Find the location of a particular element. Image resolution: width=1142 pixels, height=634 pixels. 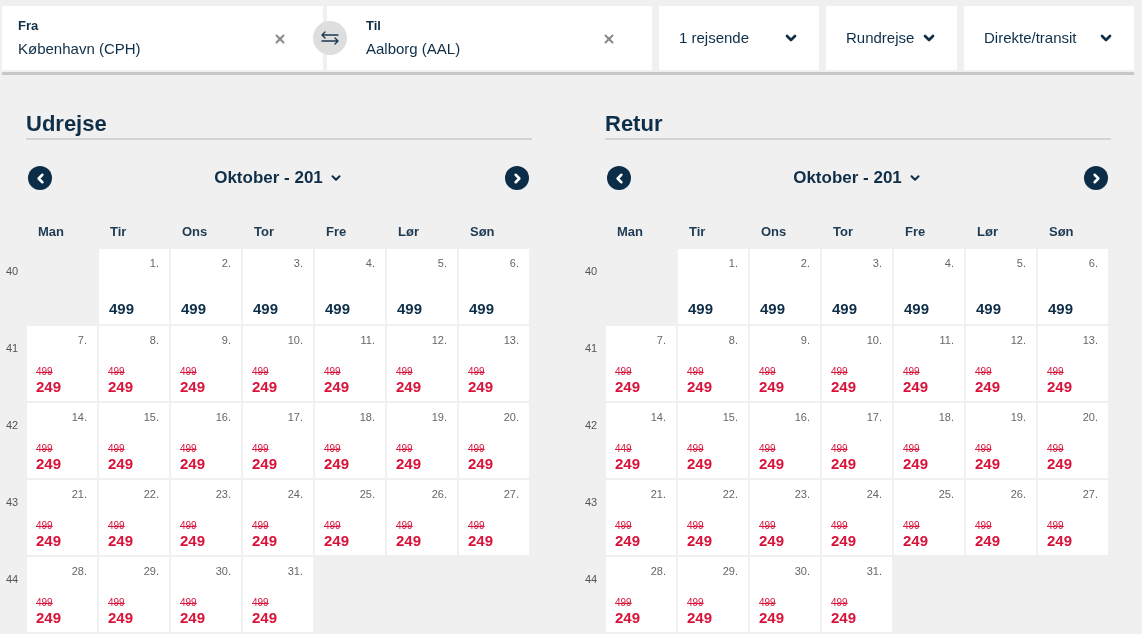

day-number: 19. is located at coordinates (1018, 417).